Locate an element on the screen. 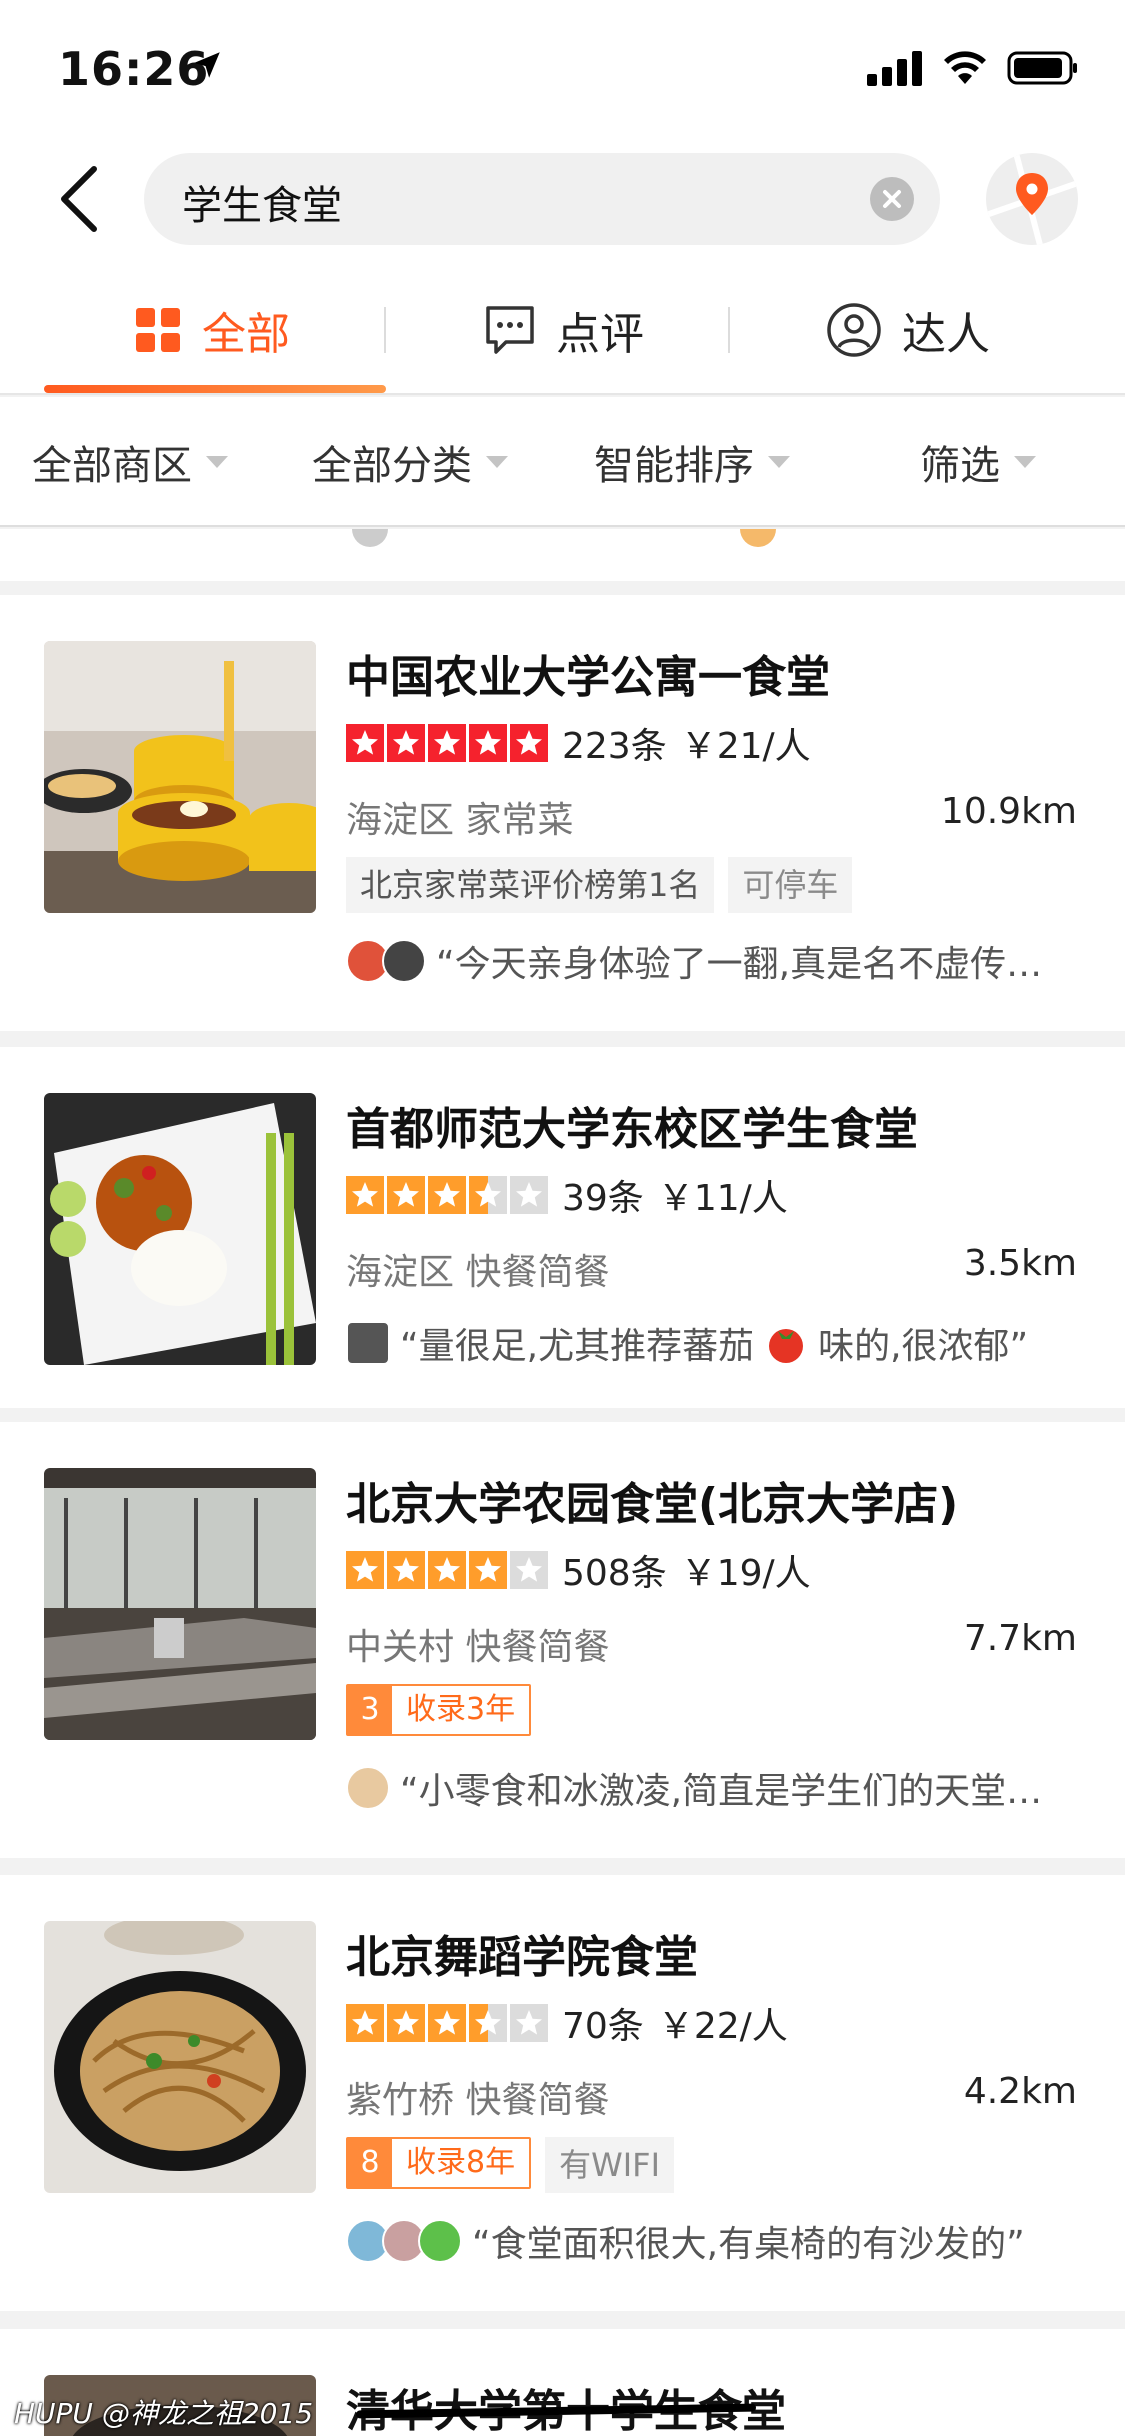 This screenshot has width=1125, height=2436. tag-list: 北京家常菜评价榜第1名 可停车 is located at coordinates (599, 885).